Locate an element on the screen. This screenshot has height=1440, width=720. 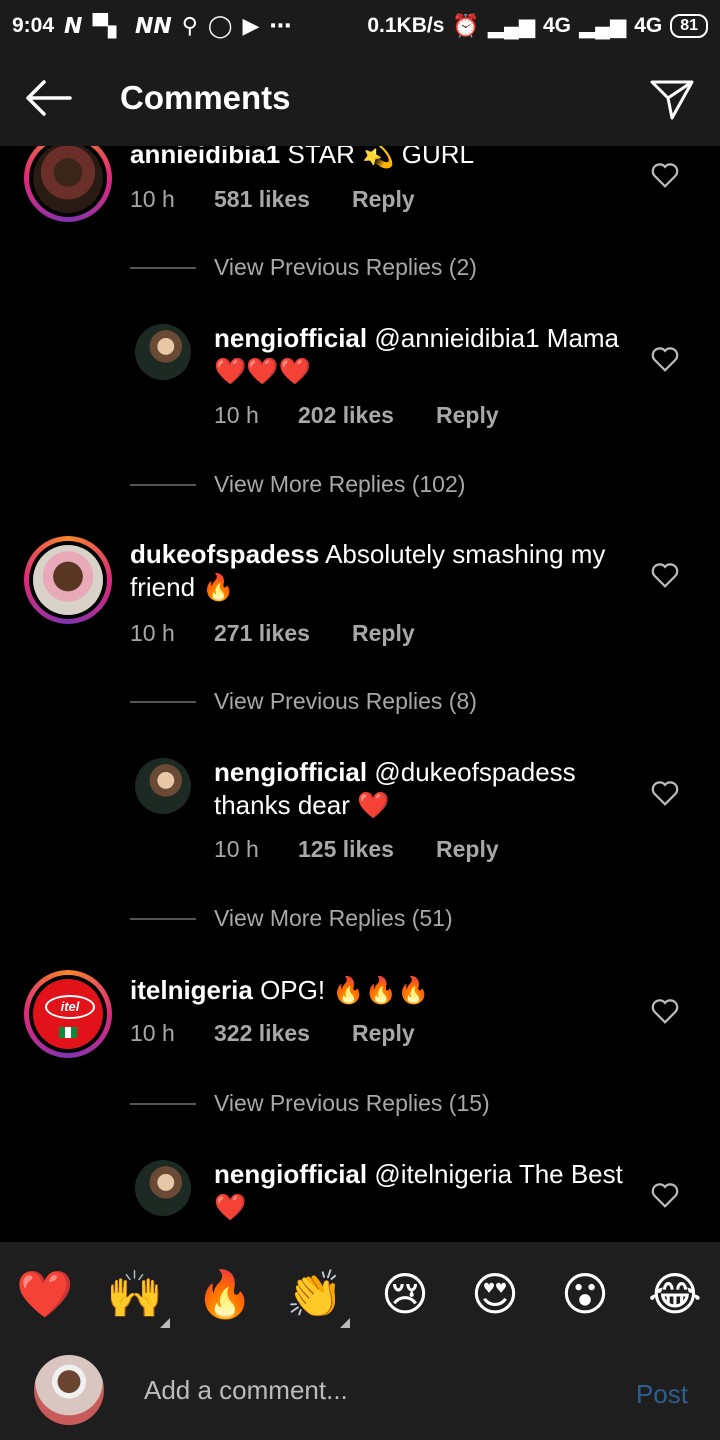
notification-icon: 𝙉 is located at coordinates (73, 25).